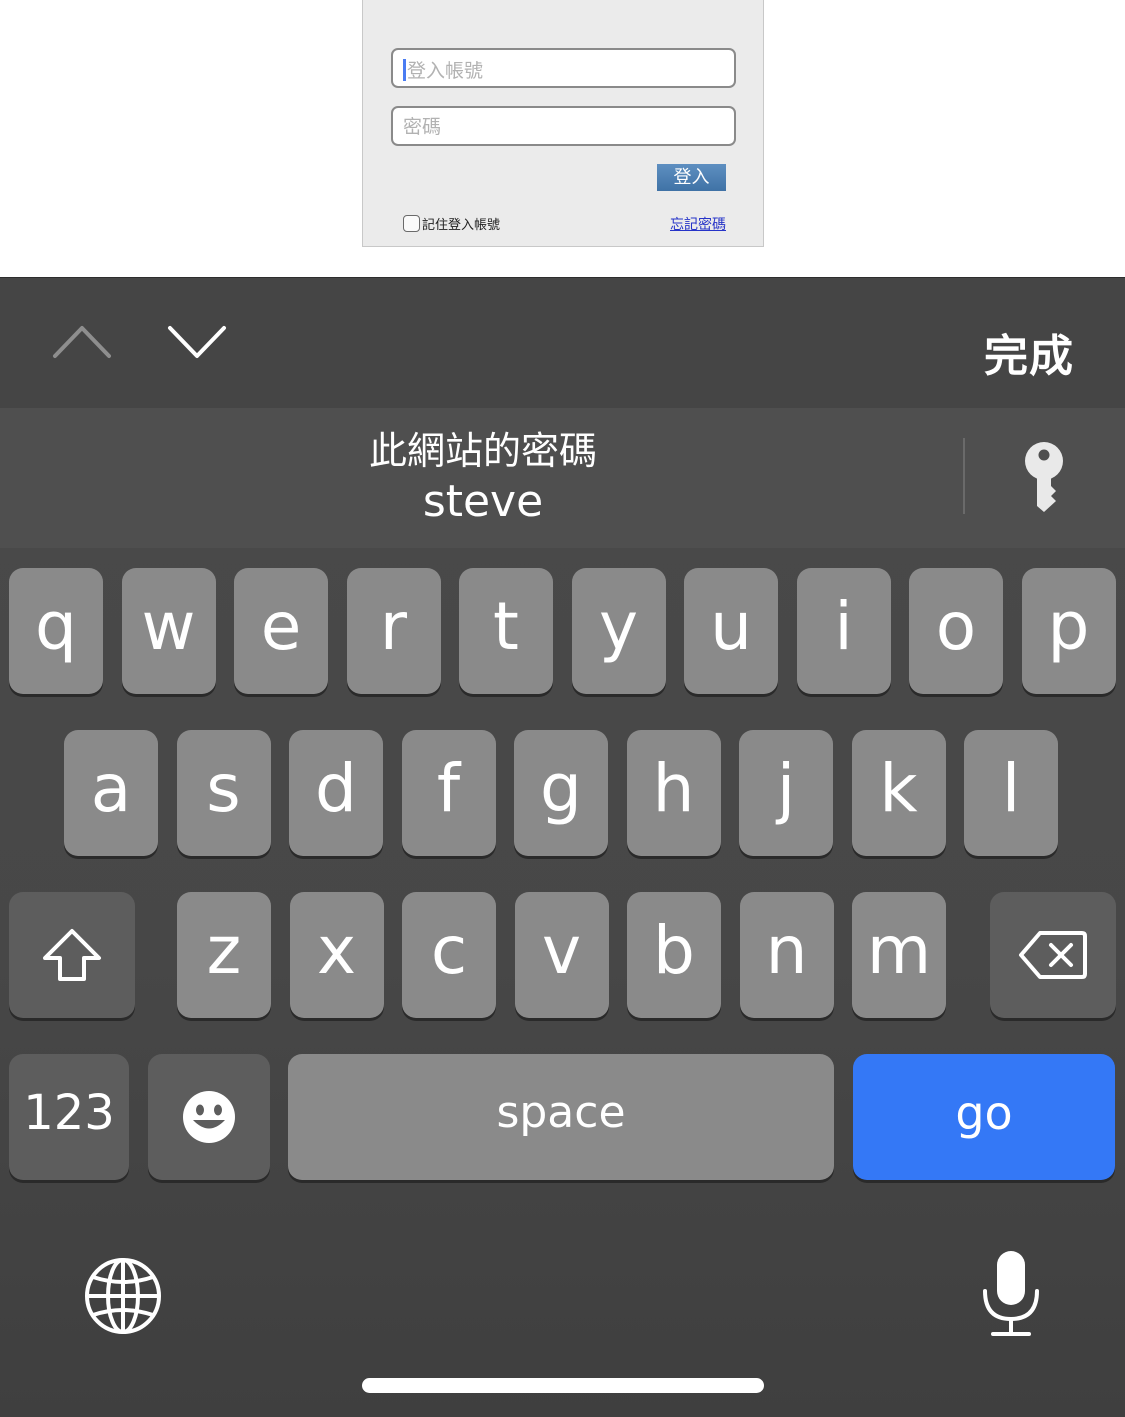 The width and height of the screenshot is (1125, 1417). I want to click on key-f: f, so click(448, 793).